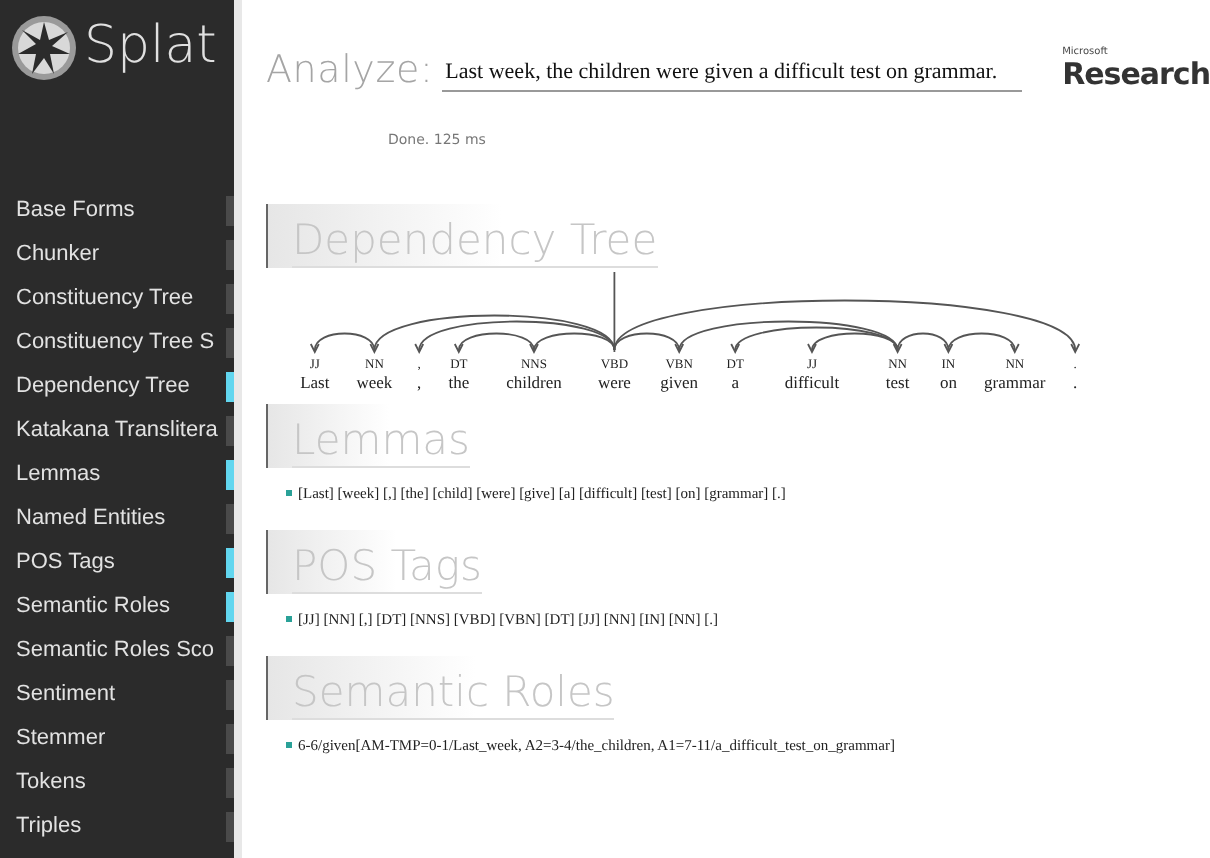 Image resolution: width=1210 pixels, height=858 pixels. I want to click on sidebar-item: Sentiment, so click(113, 694).